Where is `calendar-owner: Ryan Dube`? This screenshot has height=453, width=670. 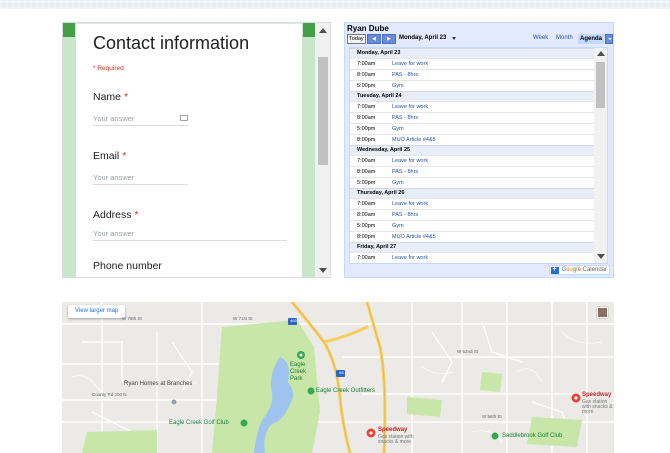 calendar-owner: Ryan Dube is located at coordinates (368, 28).